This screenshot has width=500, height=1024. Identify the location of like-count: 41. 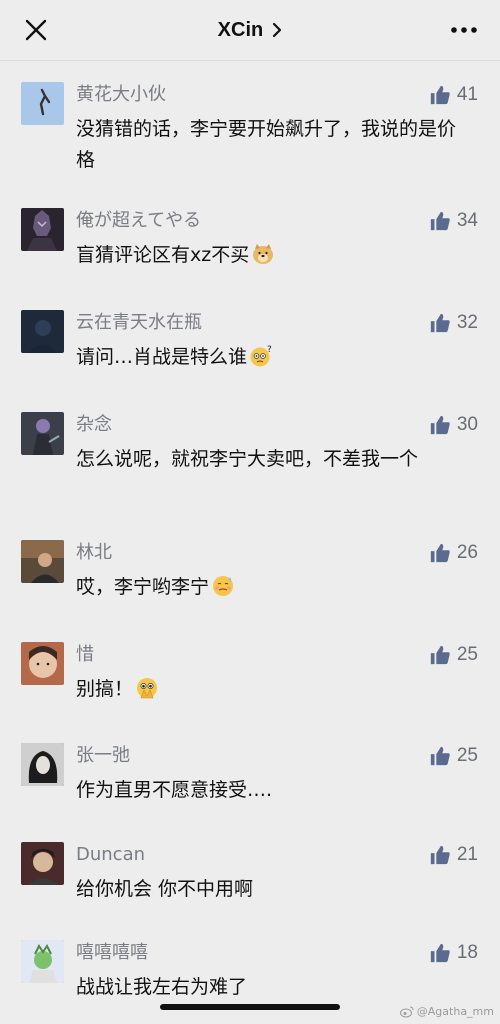
(467, 94).